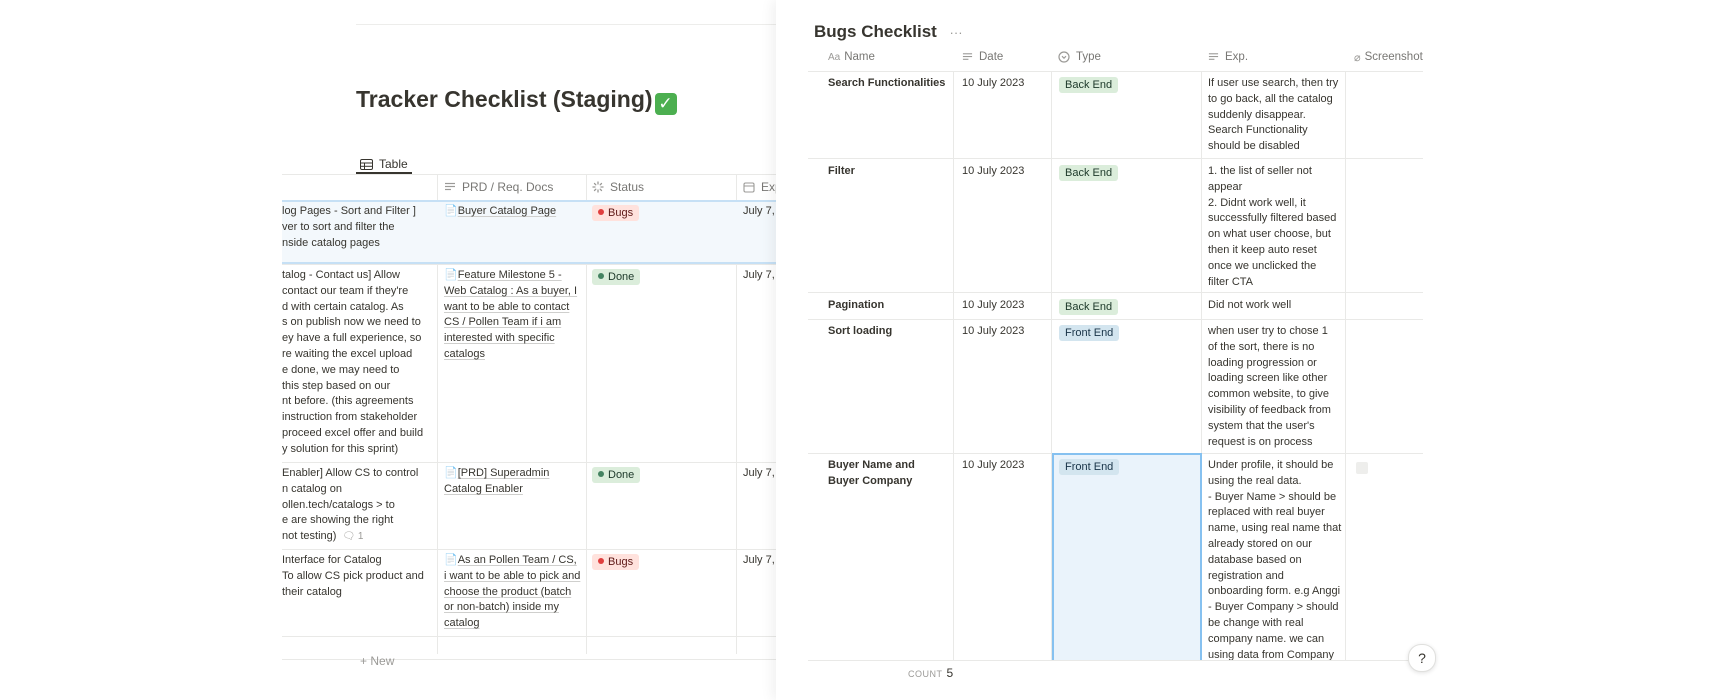 The height and width of the screenshot is (700, 1727). I want to click on status-badge-label: Done, so click(621, 277).